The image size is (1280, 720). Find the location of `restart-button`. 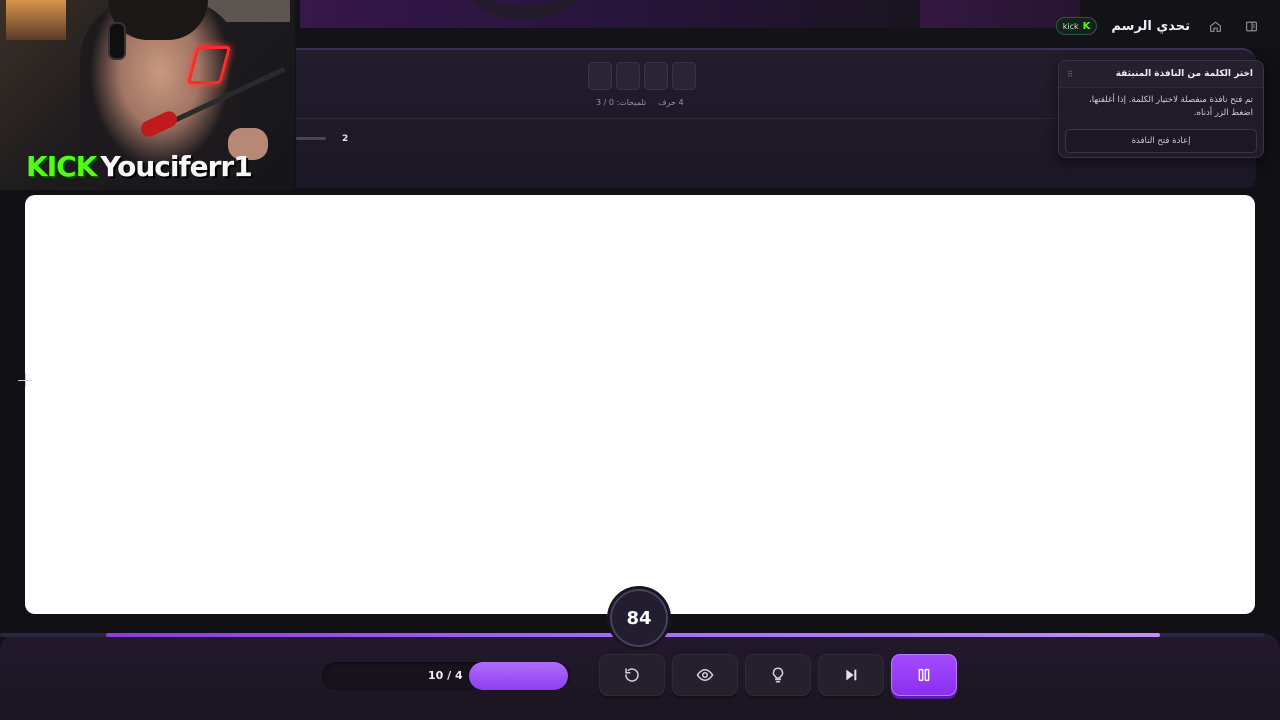

restart-button is located at coordinates (632, 675).